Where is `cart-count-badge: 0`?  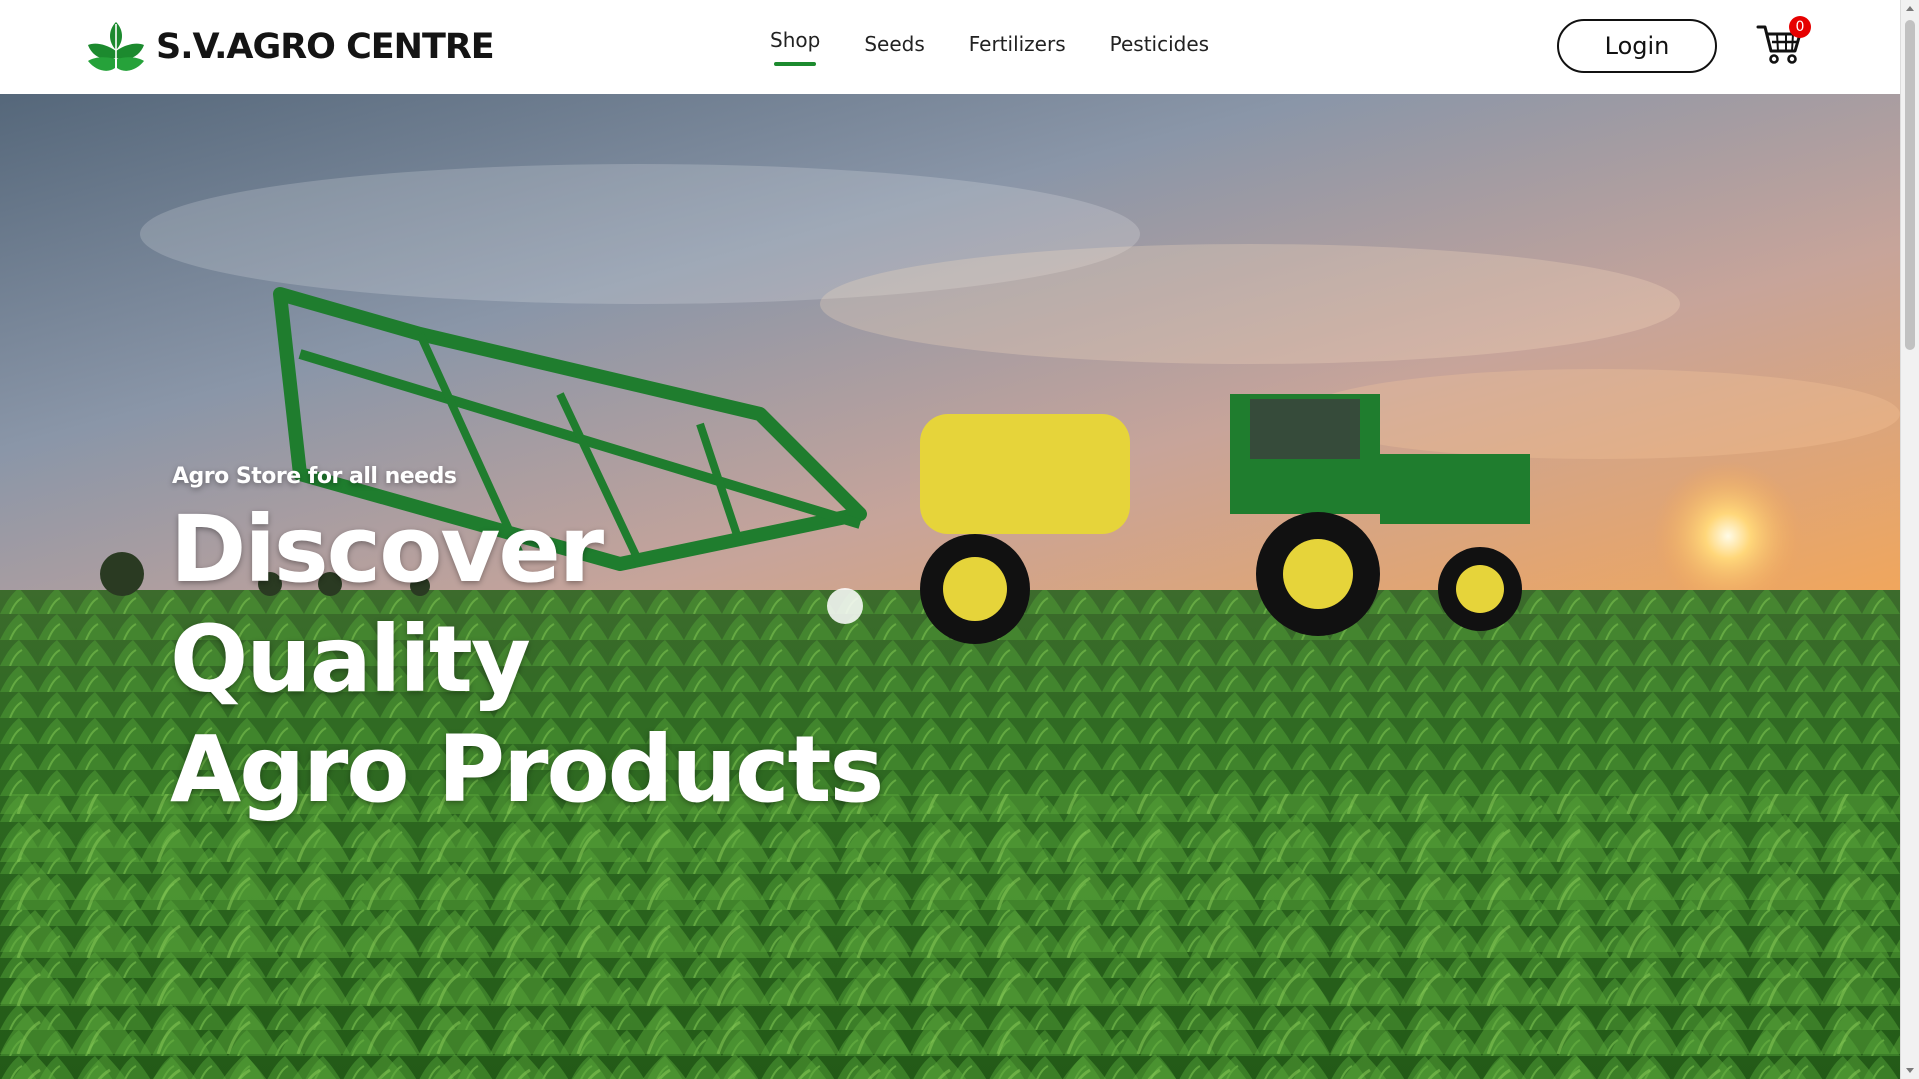
cart-count-badge: 0 is located at coordinates (1800, 27).